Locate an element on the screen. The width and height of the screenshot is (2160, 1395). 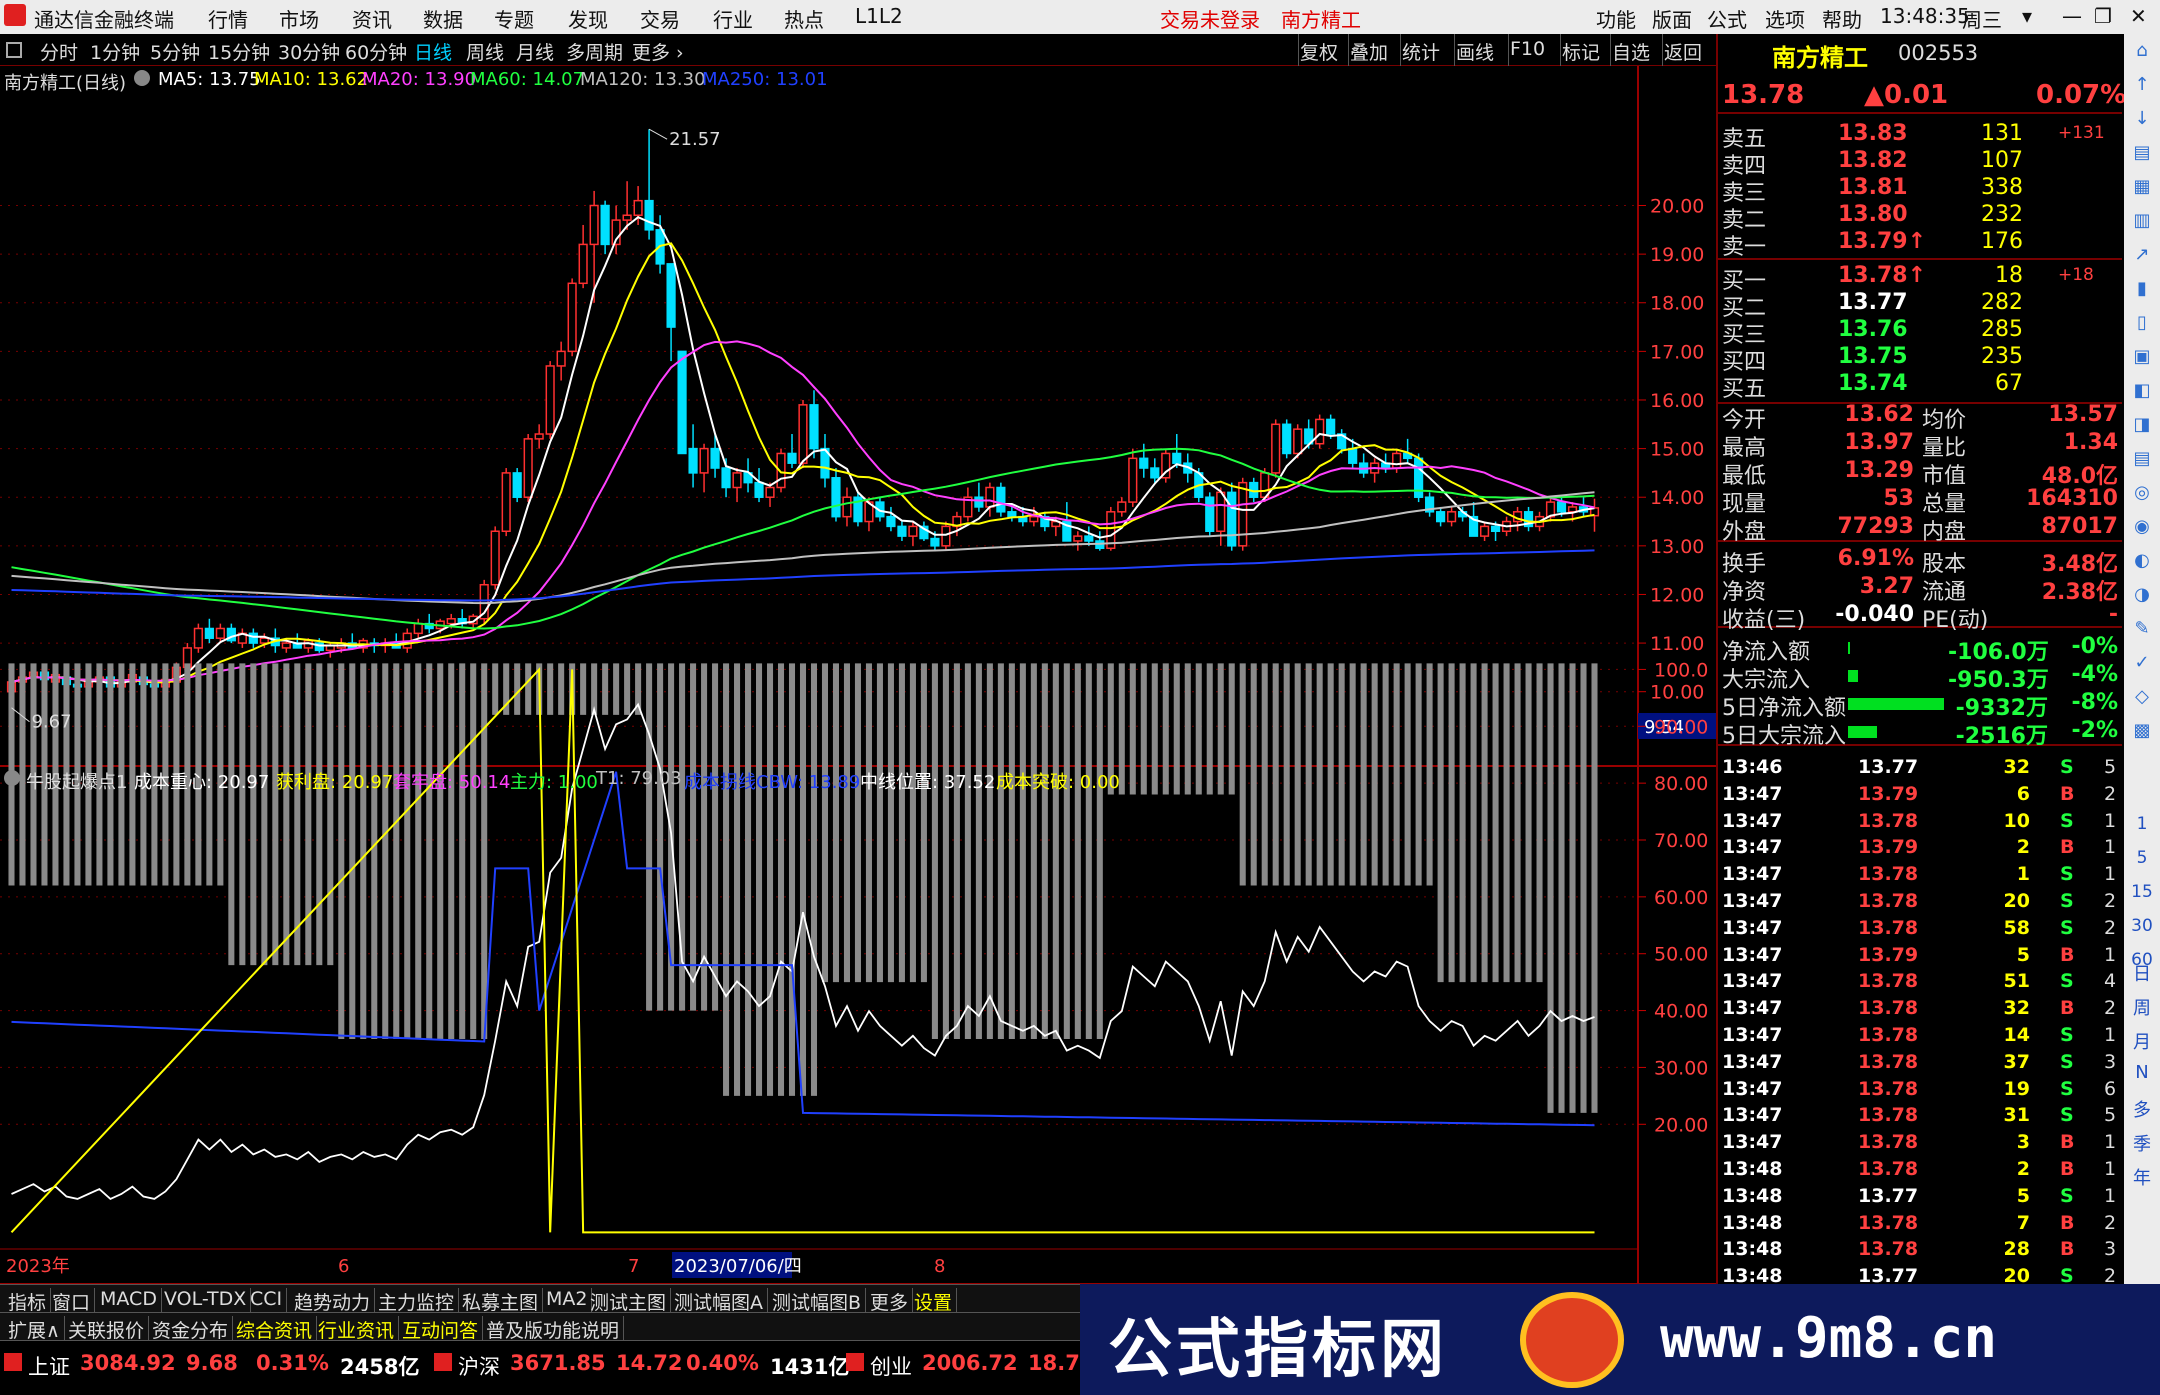
book-volume: 235 is located at coordinates (2002, 356).